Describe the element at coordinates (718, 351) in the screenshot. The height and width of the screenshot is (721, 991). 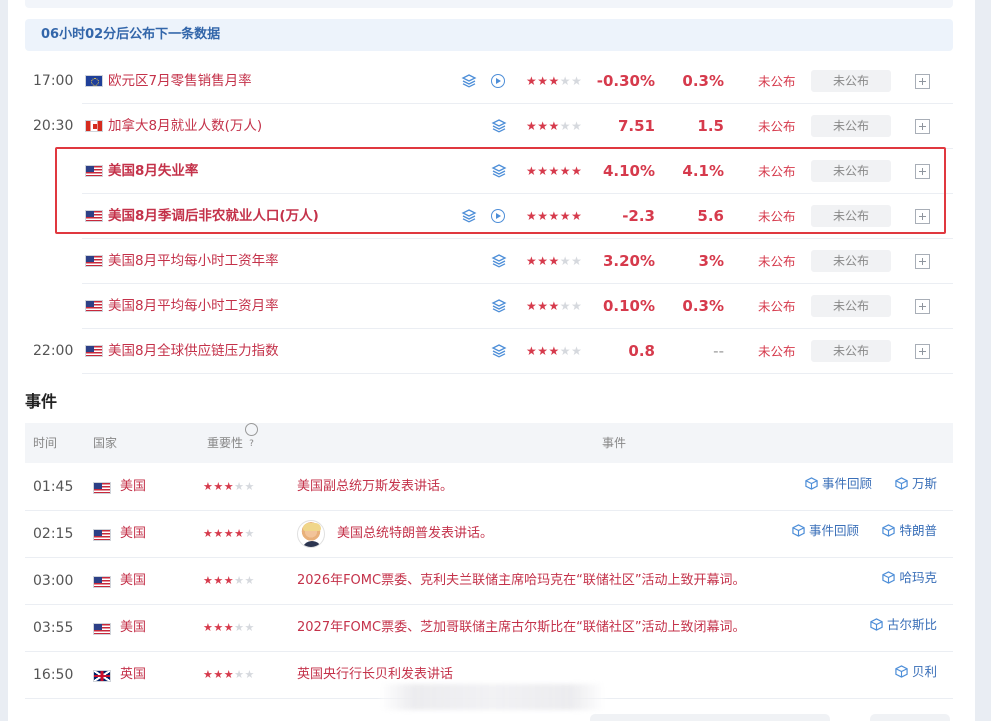
I see `forecast-value: --` at that location.